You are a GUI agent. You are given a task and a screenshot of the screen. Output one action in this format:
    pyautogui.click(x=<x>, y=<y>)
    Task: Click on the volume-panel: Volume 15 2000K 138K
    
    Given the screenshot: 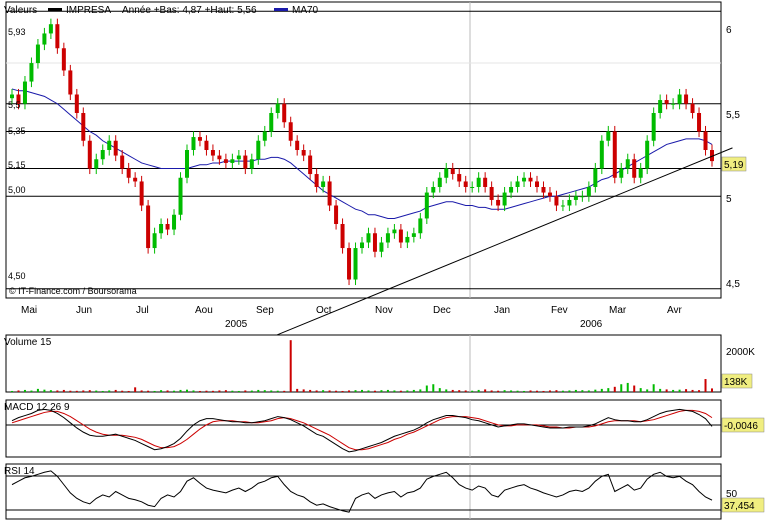 What is the action you would take?
    pyautogui.click(x=379, y=363)
    